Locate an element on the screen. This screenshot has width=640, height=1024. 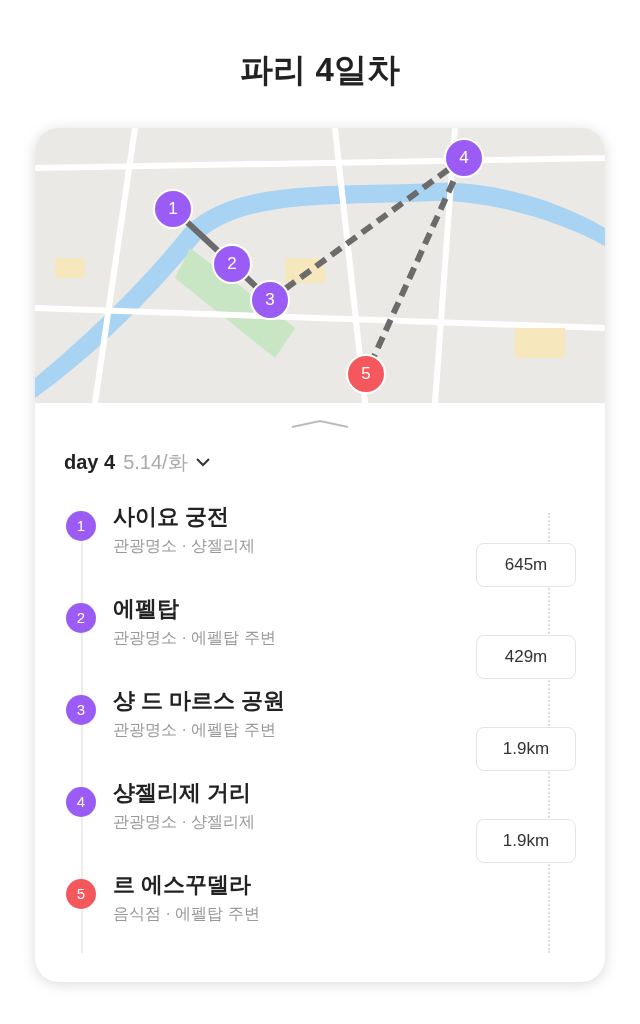
place-number: 2 is located at coordinates (81, 618).